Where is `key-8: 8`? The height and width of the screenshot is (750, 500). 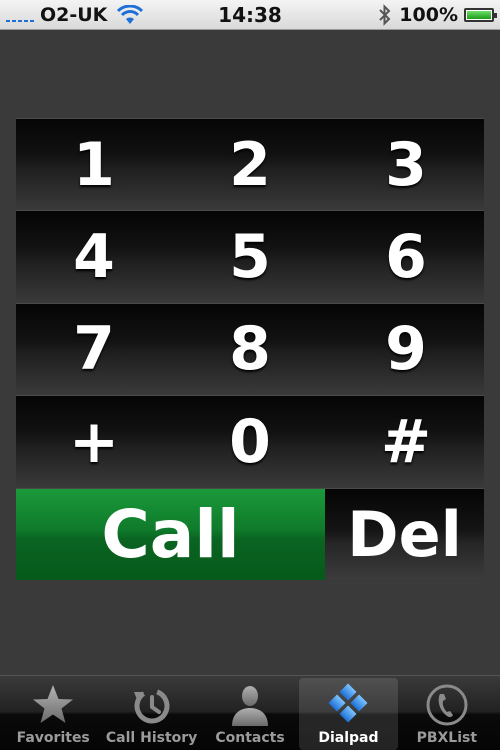 key-8: 8 is located at coordinates (250, 349).